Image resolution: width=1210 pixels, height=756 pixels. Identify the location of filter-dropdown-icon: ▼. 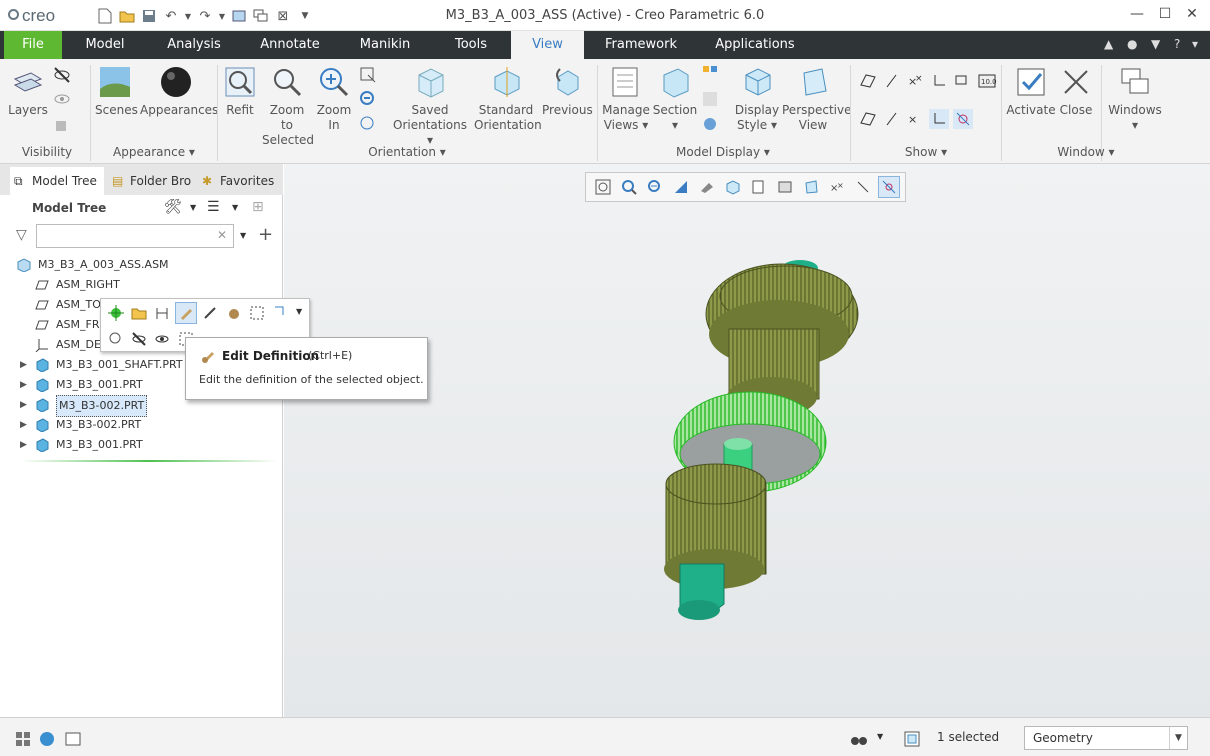
(1178, 738).